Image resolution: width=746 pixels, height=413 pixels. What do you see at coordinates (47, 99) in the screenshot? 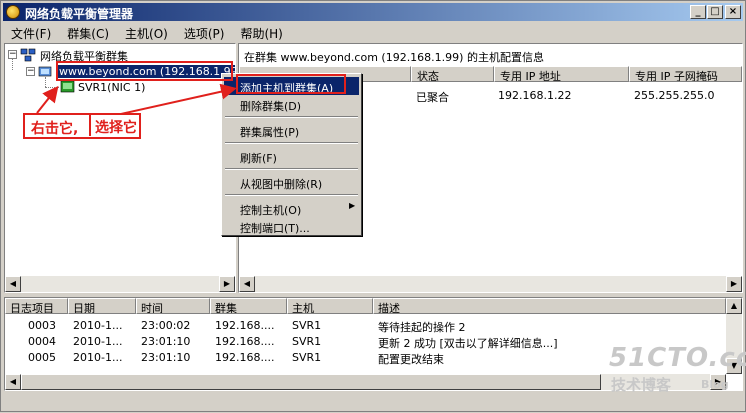
I see `arrow-to-cluster` at bounding box center [47, 99].